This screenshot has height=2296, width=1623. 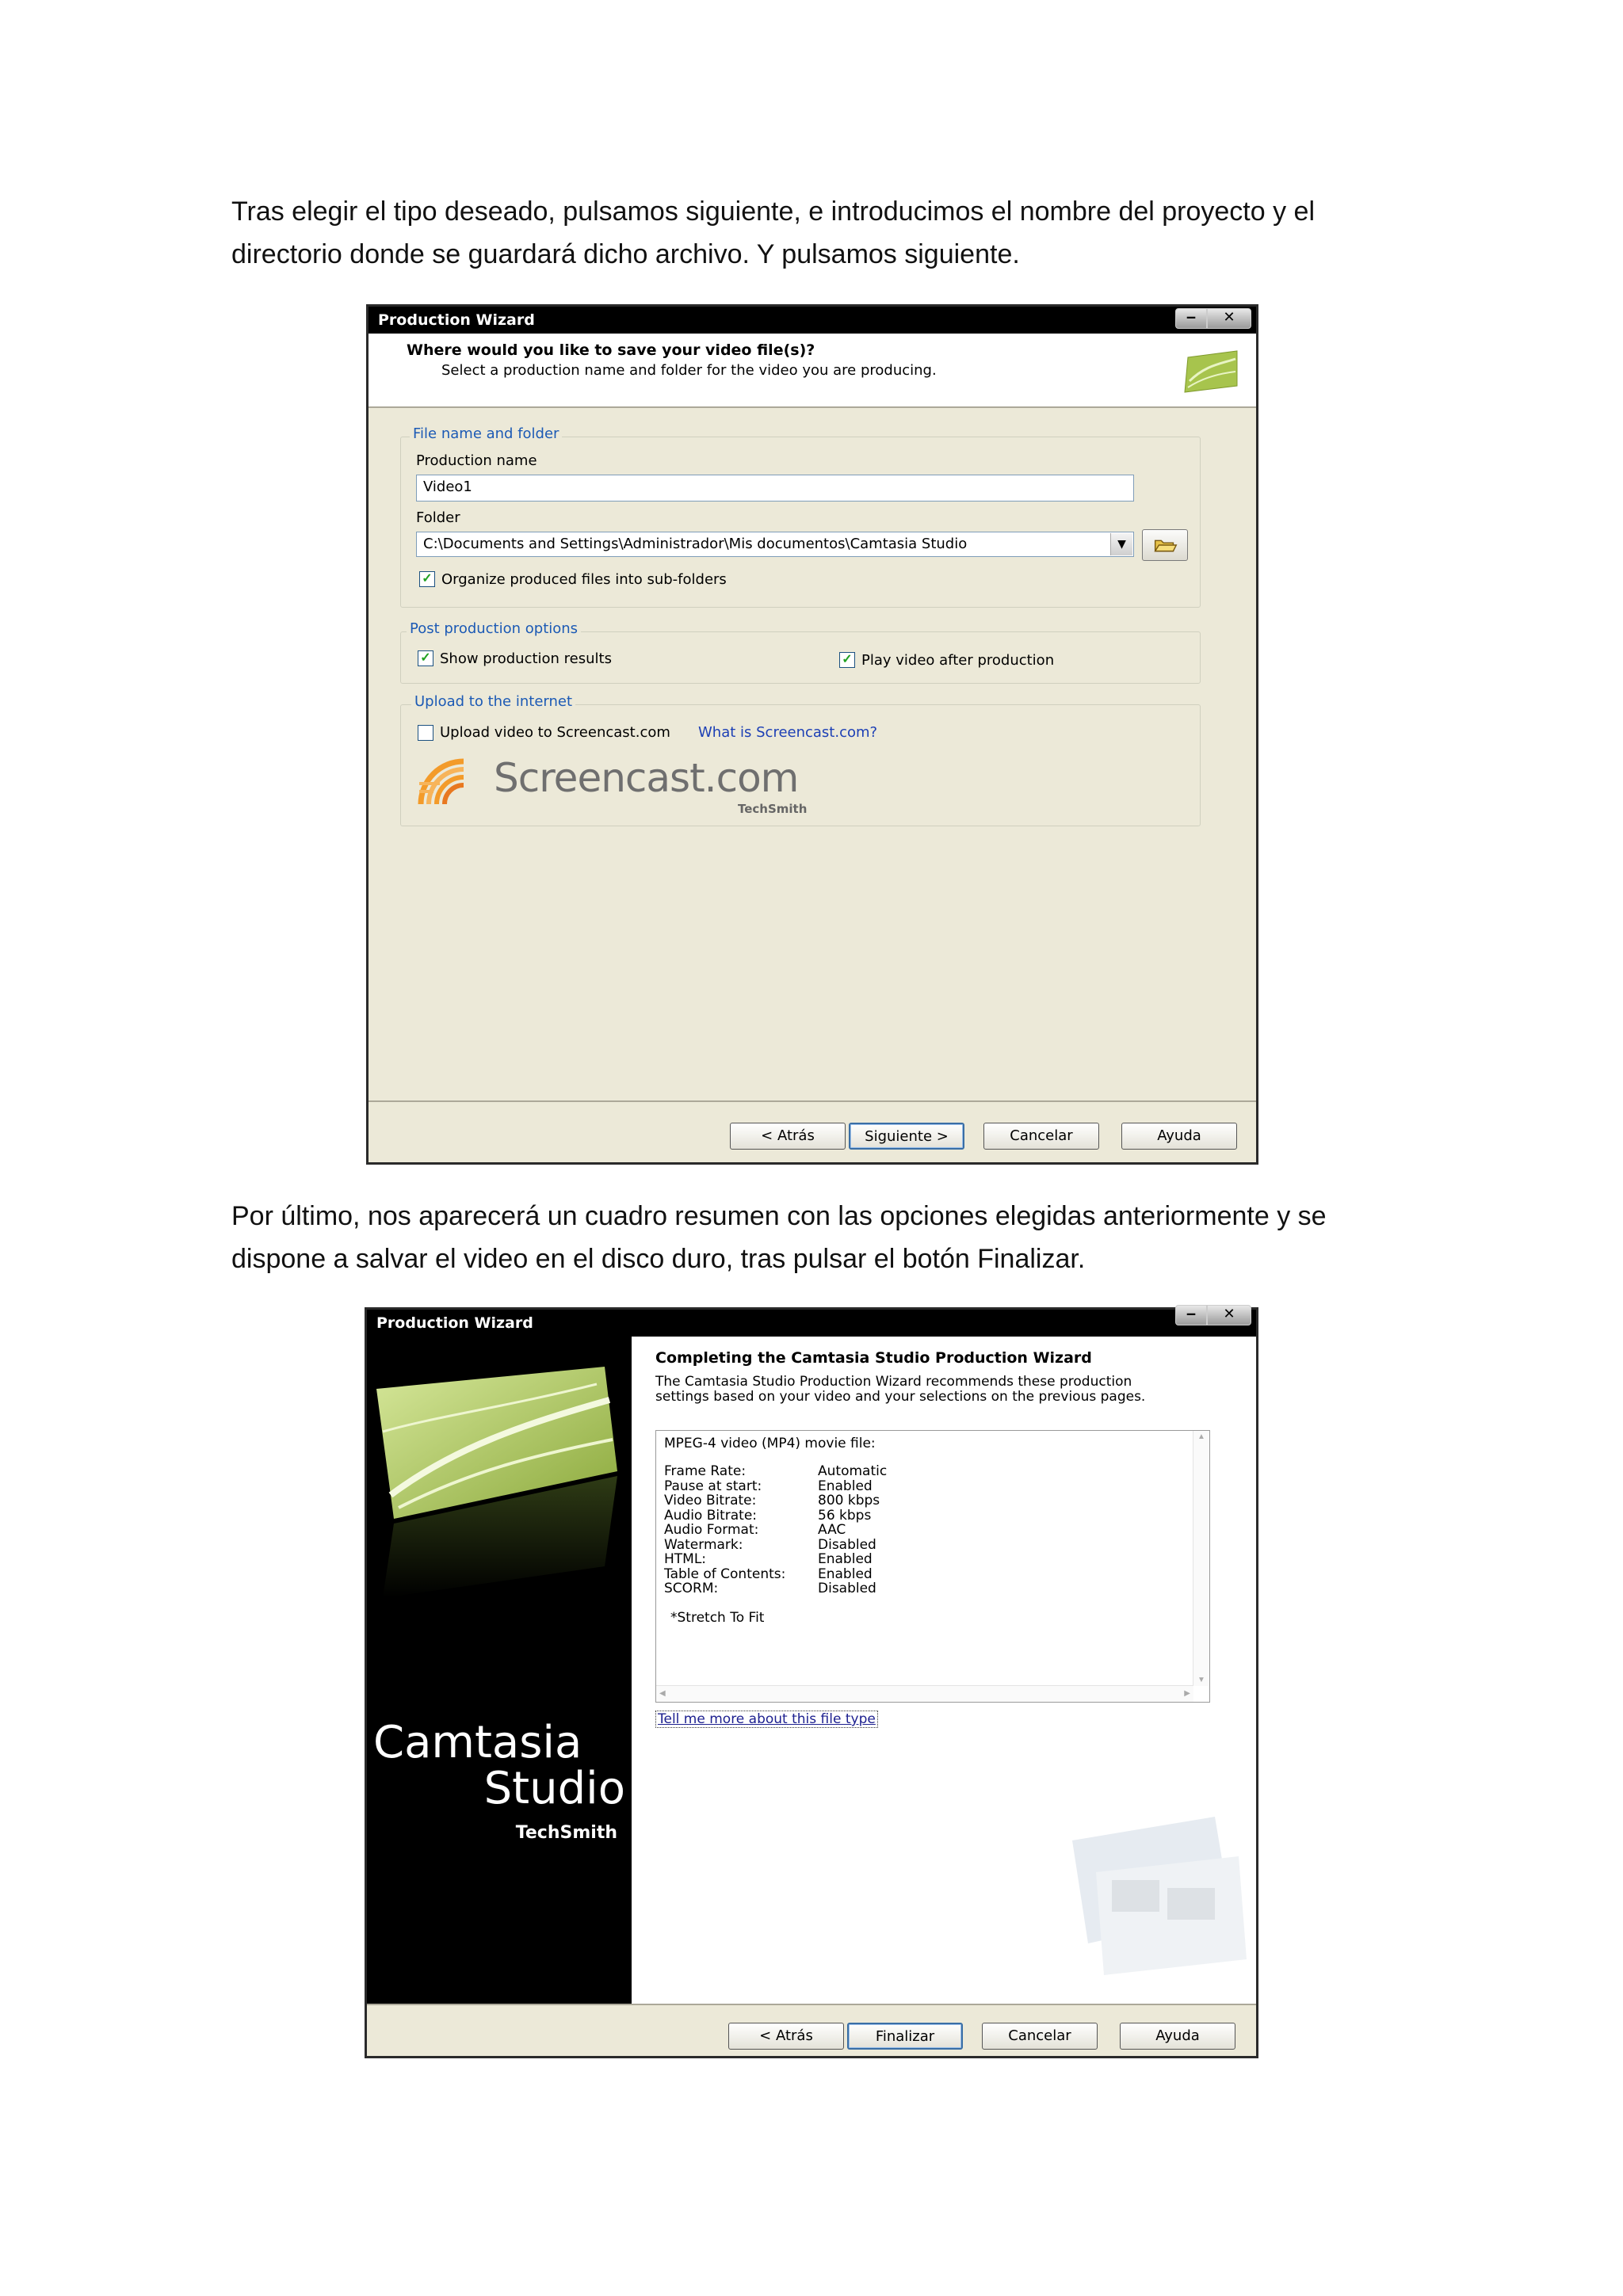 I want to click on camtasia-brand-panel: Camtasia Studio TechSmith, so click(x=499, y=1670).